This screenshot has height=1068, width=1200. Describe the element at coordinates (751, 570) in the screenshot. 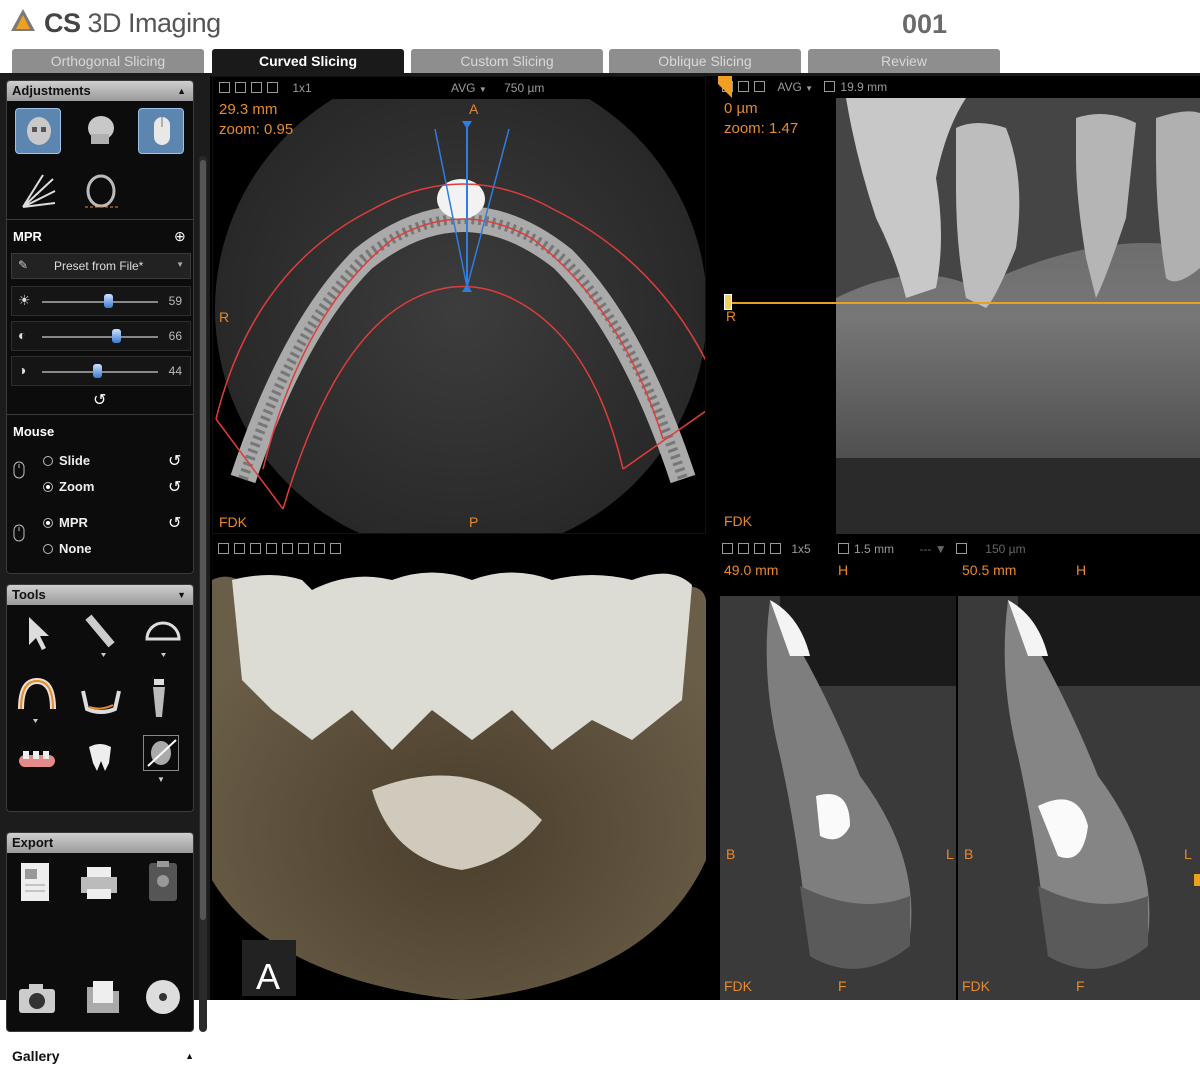

I see `slice-position: 49.0 mm` at that location.